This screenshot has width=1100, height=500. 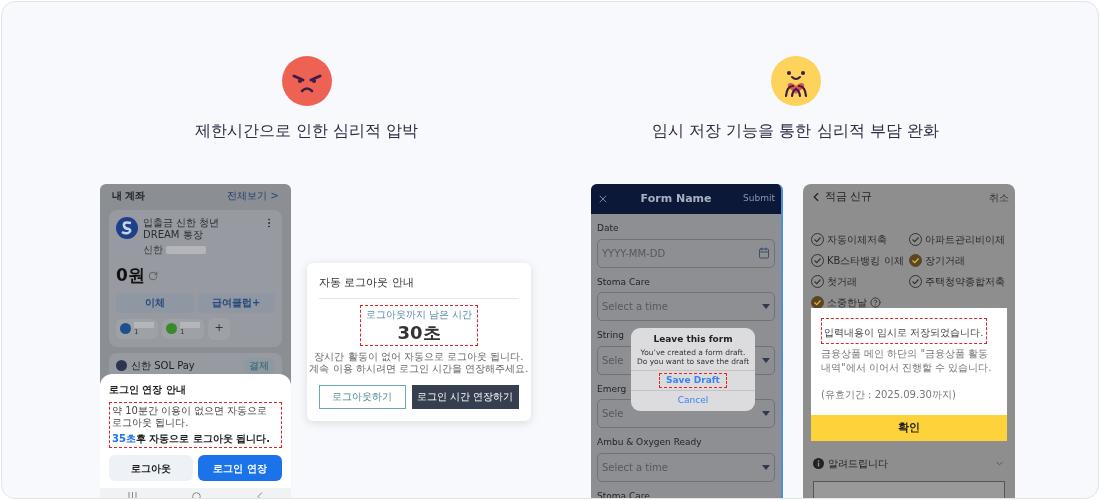 What do you see at coordinates (203, 438) in the screenshot?
I see `countdown-message: 후 자동으로 로그아웃 됩니다.` at bounding box center [203, 438].